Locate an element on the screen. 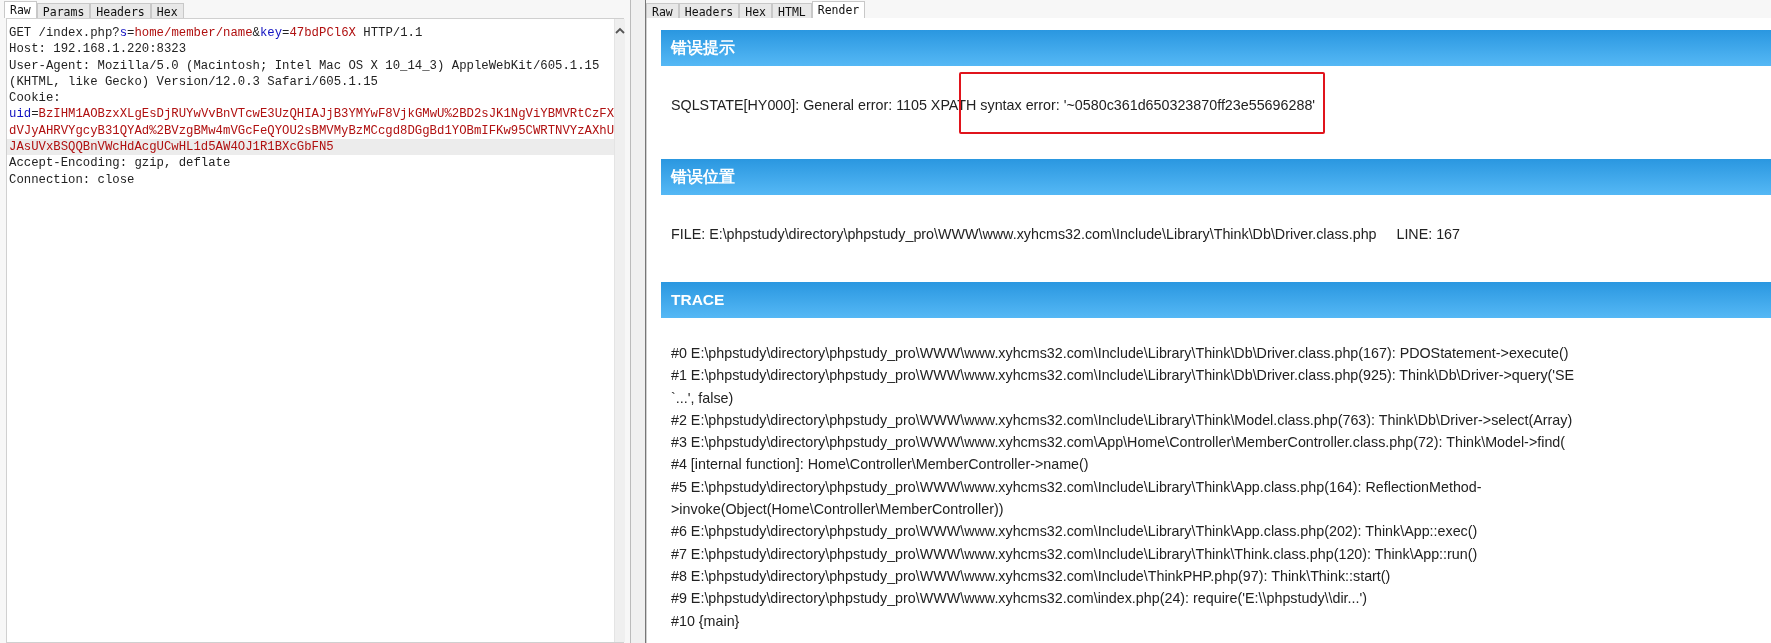  trace-line: >invoke(Object(Home\Controller\MemberController)) is located at coordinates (838, 510).